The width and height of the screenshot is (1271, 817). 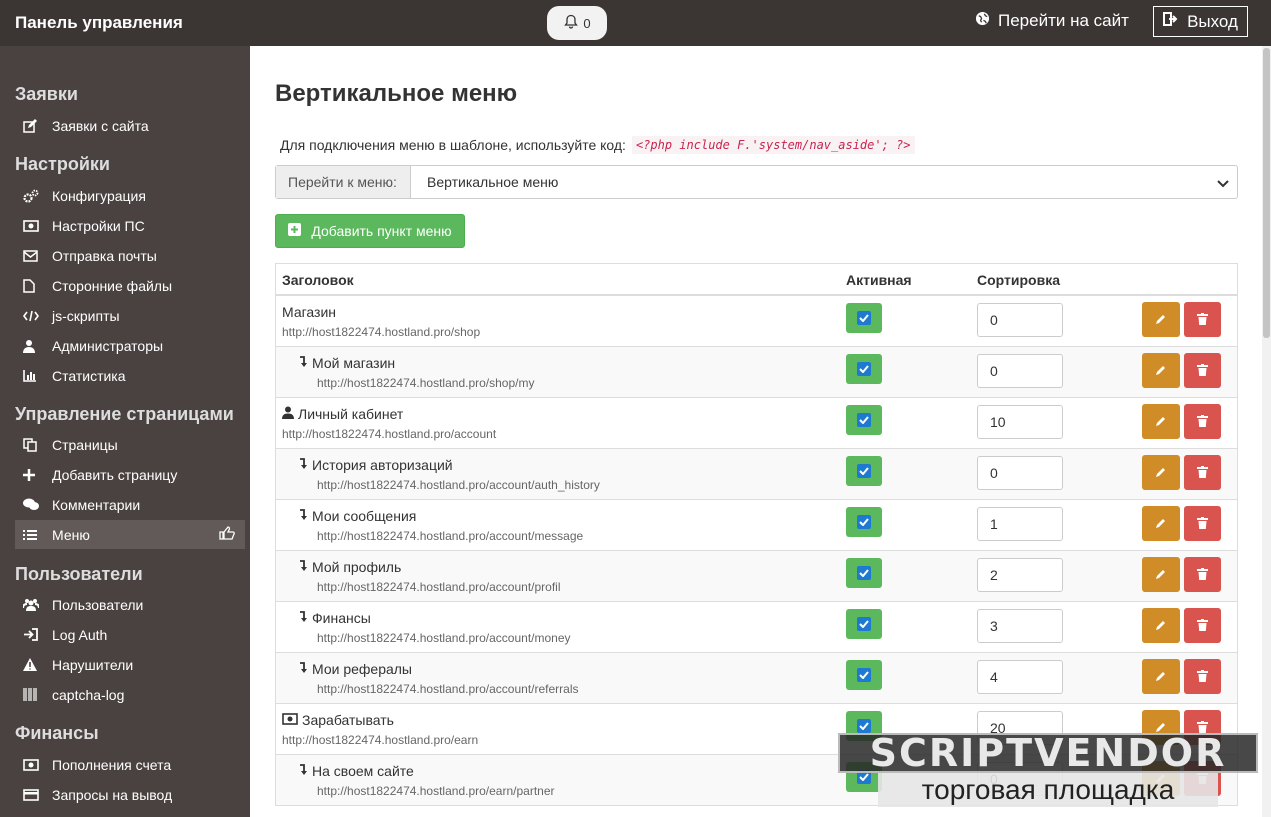 I want to click on row-url: http://host1822474.hostland.pro/account, so click(x=389, y=434).